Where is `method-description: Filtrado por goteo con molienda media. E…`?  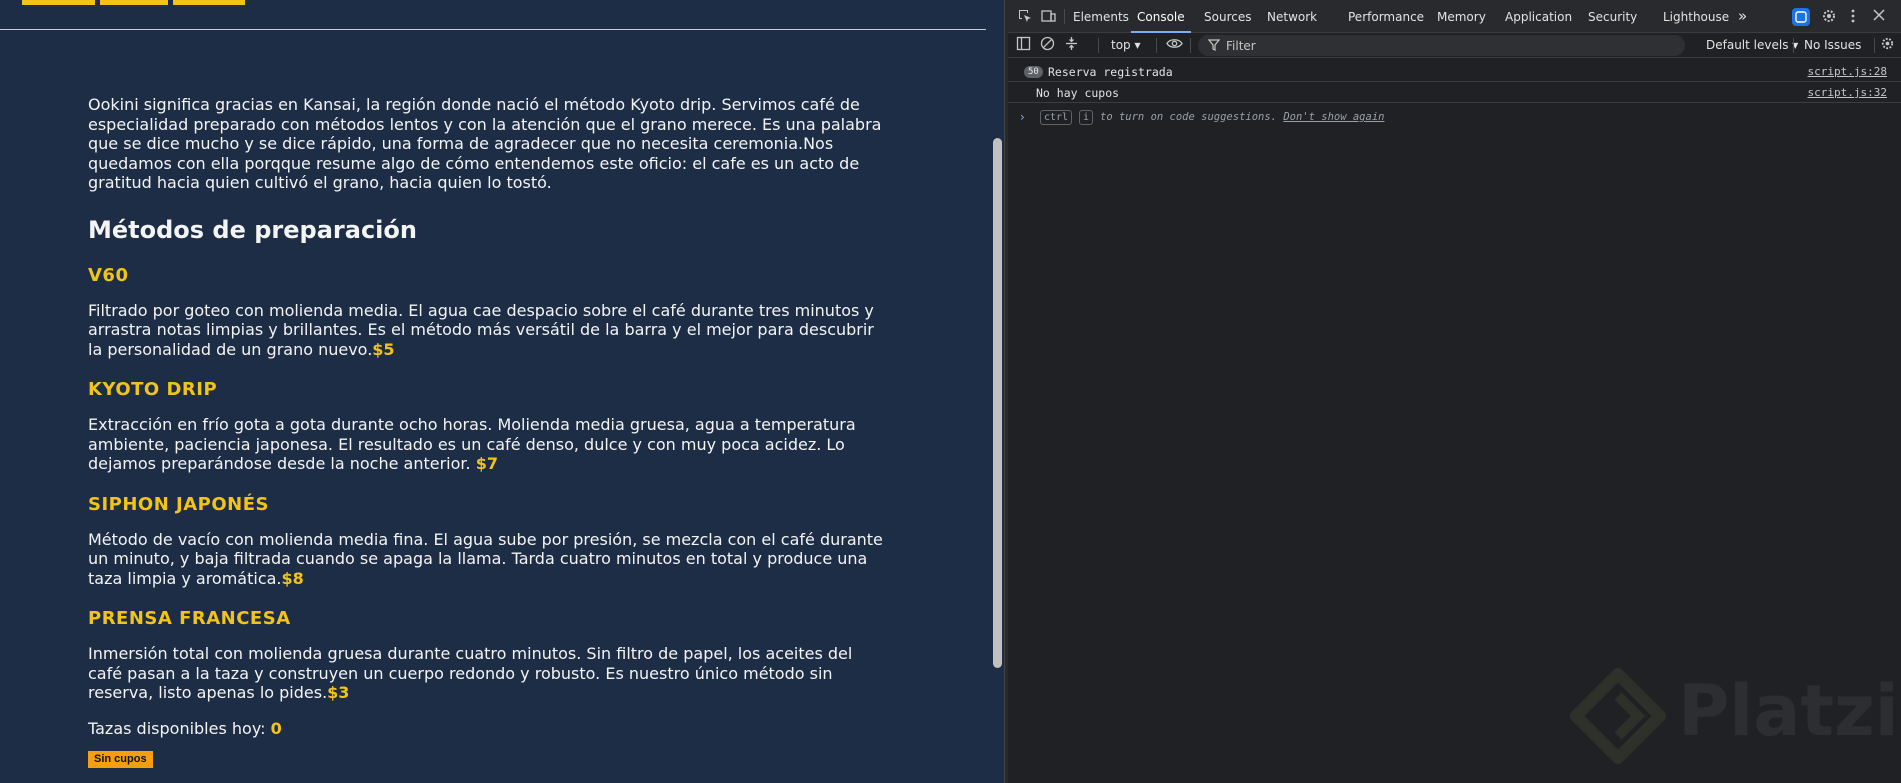
method-description: Filtrado por goteo con molienda media. E… is located at coordinates (481, 329).